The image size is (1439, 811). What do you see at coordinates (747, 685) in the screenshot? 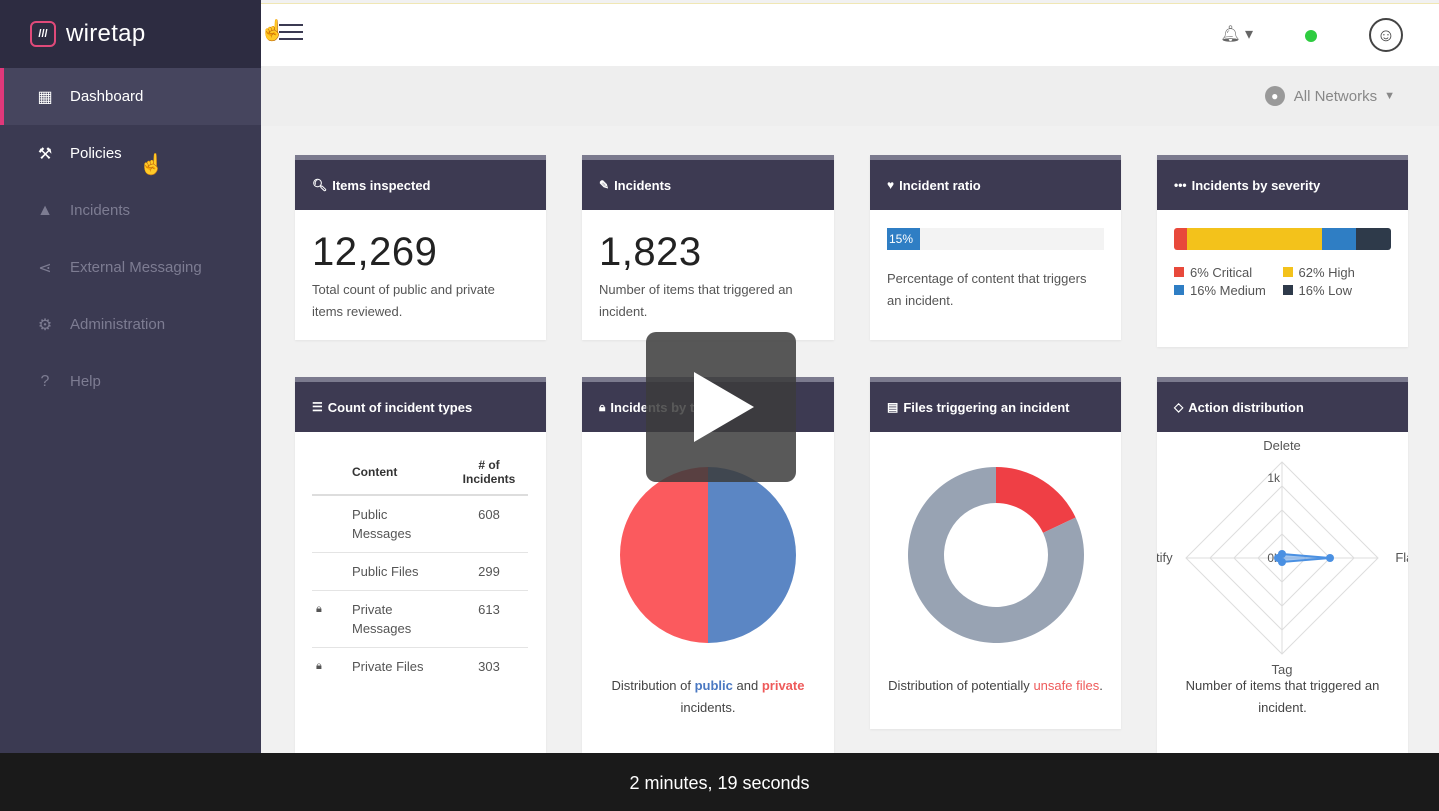
I see `caption-text: and` at bounding box center [747, 685].